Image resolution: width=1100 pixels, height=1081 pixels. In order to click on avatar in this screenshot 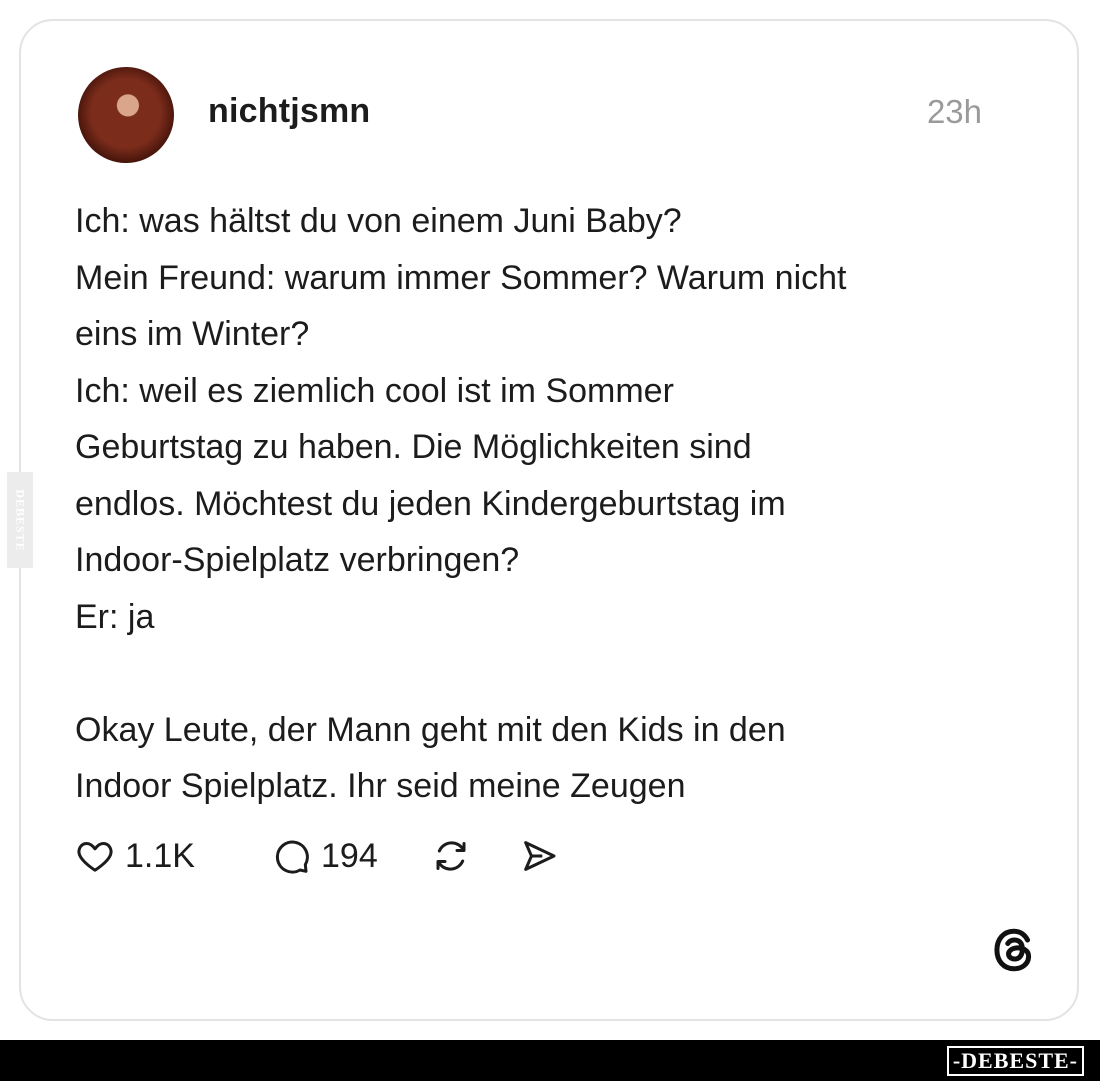, I will do `click(126, 115)`.